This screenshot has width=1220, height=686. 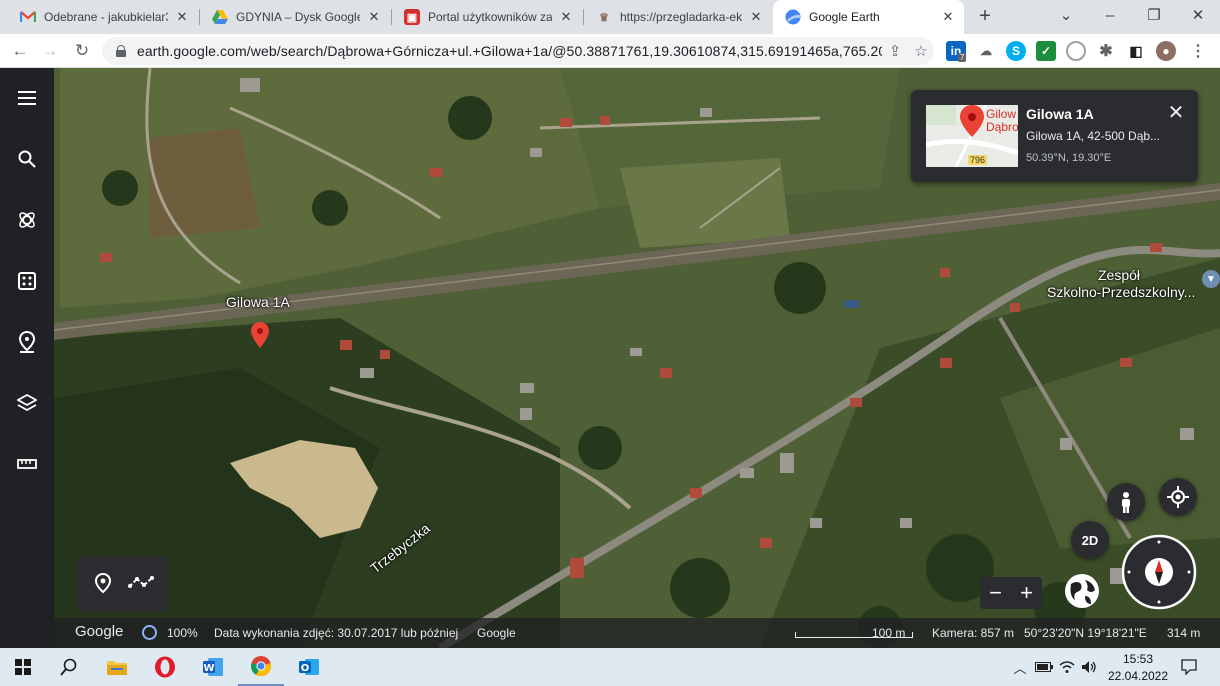 I want to click on profile-avatar: ●, so click(x=1166, y=51).